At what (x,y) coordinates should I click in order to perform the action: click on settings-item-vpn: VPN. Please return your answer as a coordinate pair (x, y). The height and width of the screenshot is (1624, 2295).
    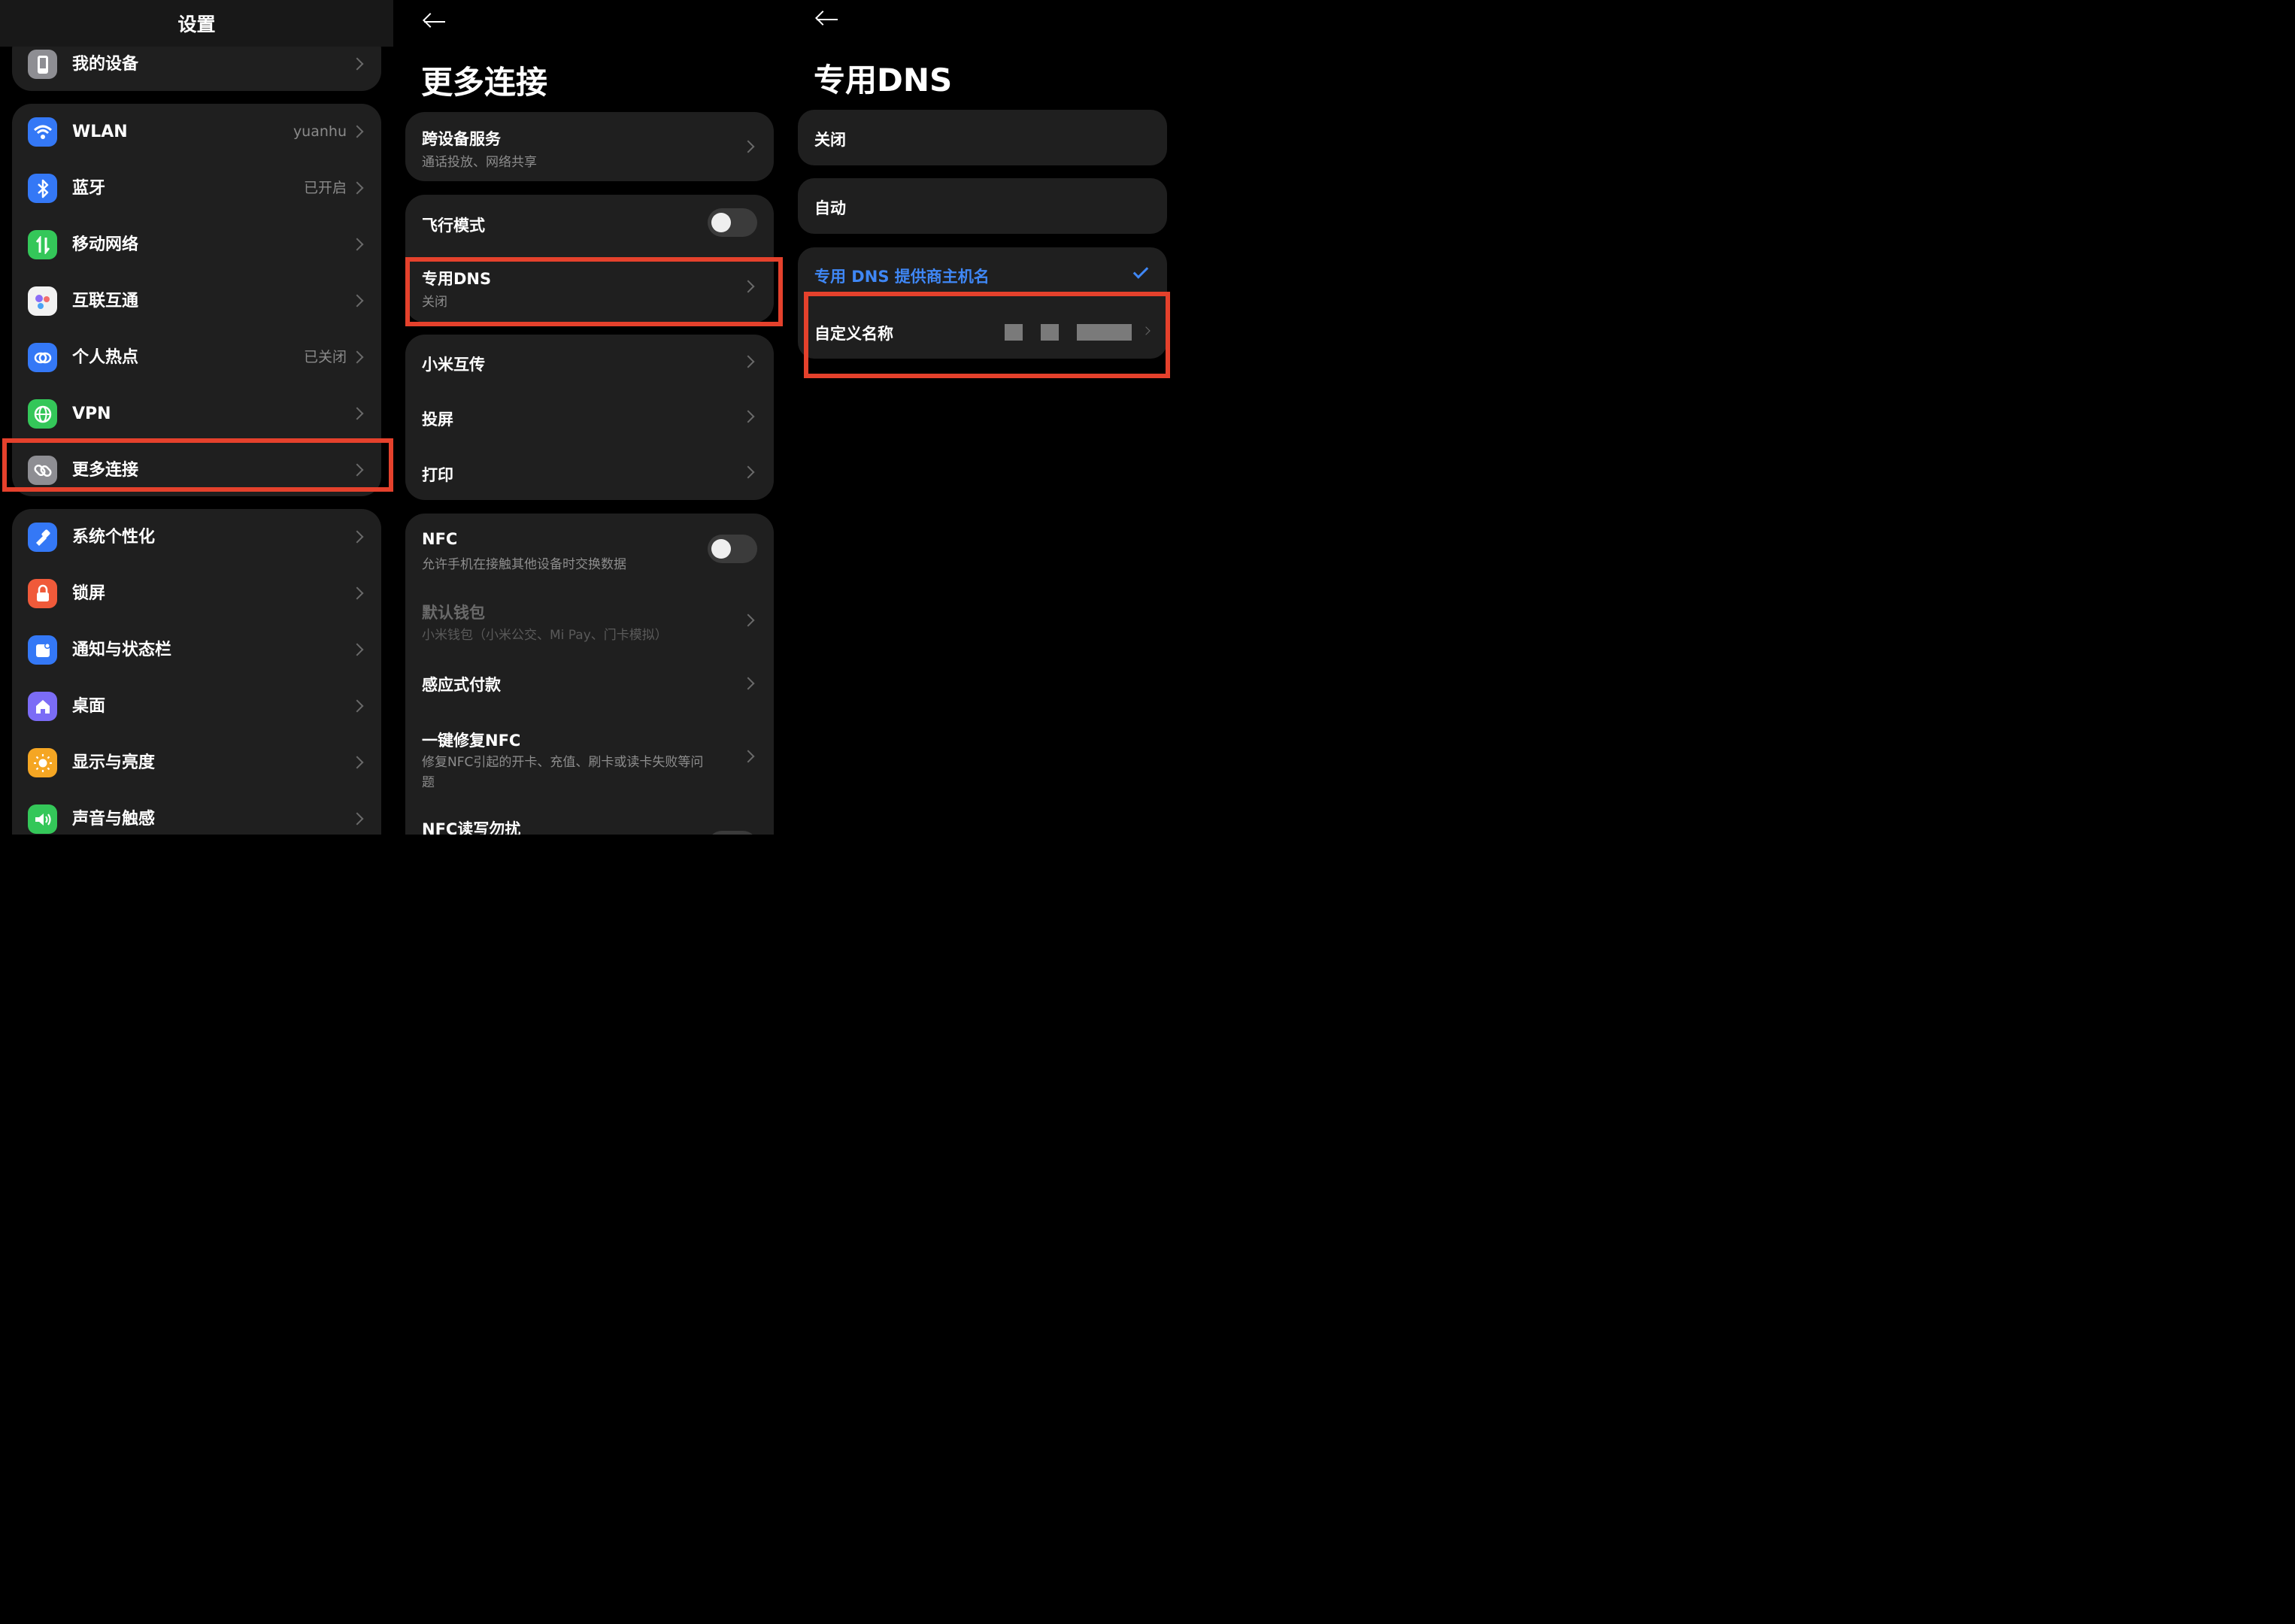
    Looking at the image, I should click on (197, 414).